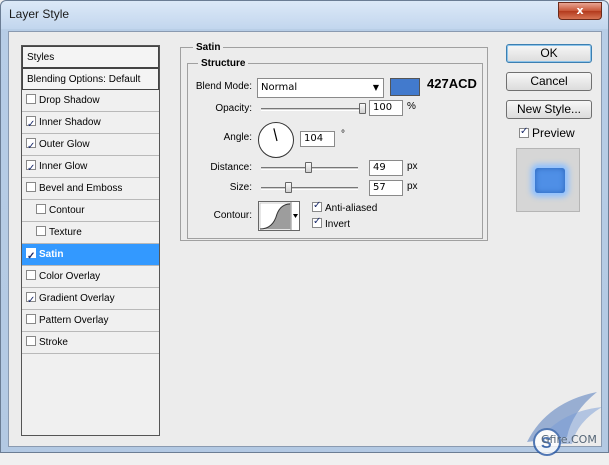 This screenshot has height=465, width=609. Describe the element at coordinates (549, 81) in the screenshot. I see `cancel-button: Cancel` at that location.